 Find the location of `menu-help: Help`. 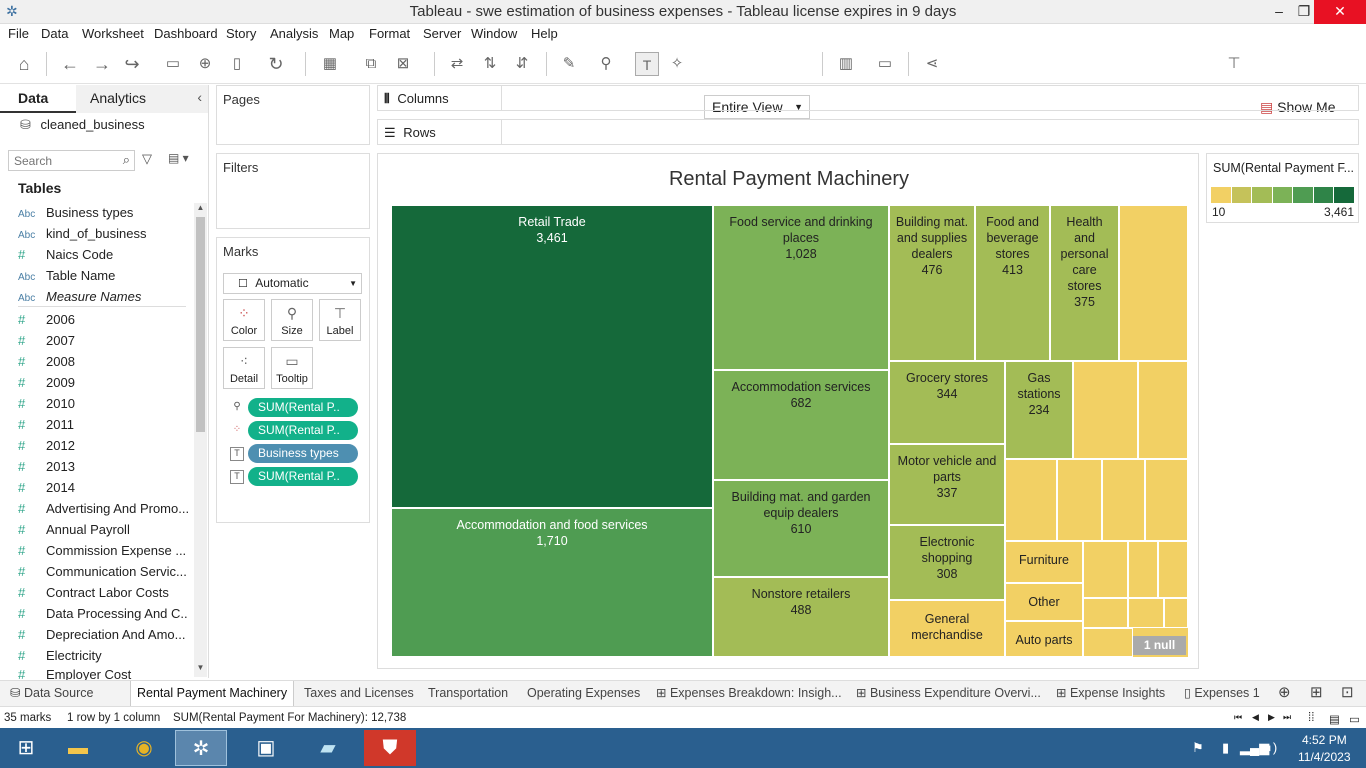

menu-help: Help is located at coordinates (544, 33).